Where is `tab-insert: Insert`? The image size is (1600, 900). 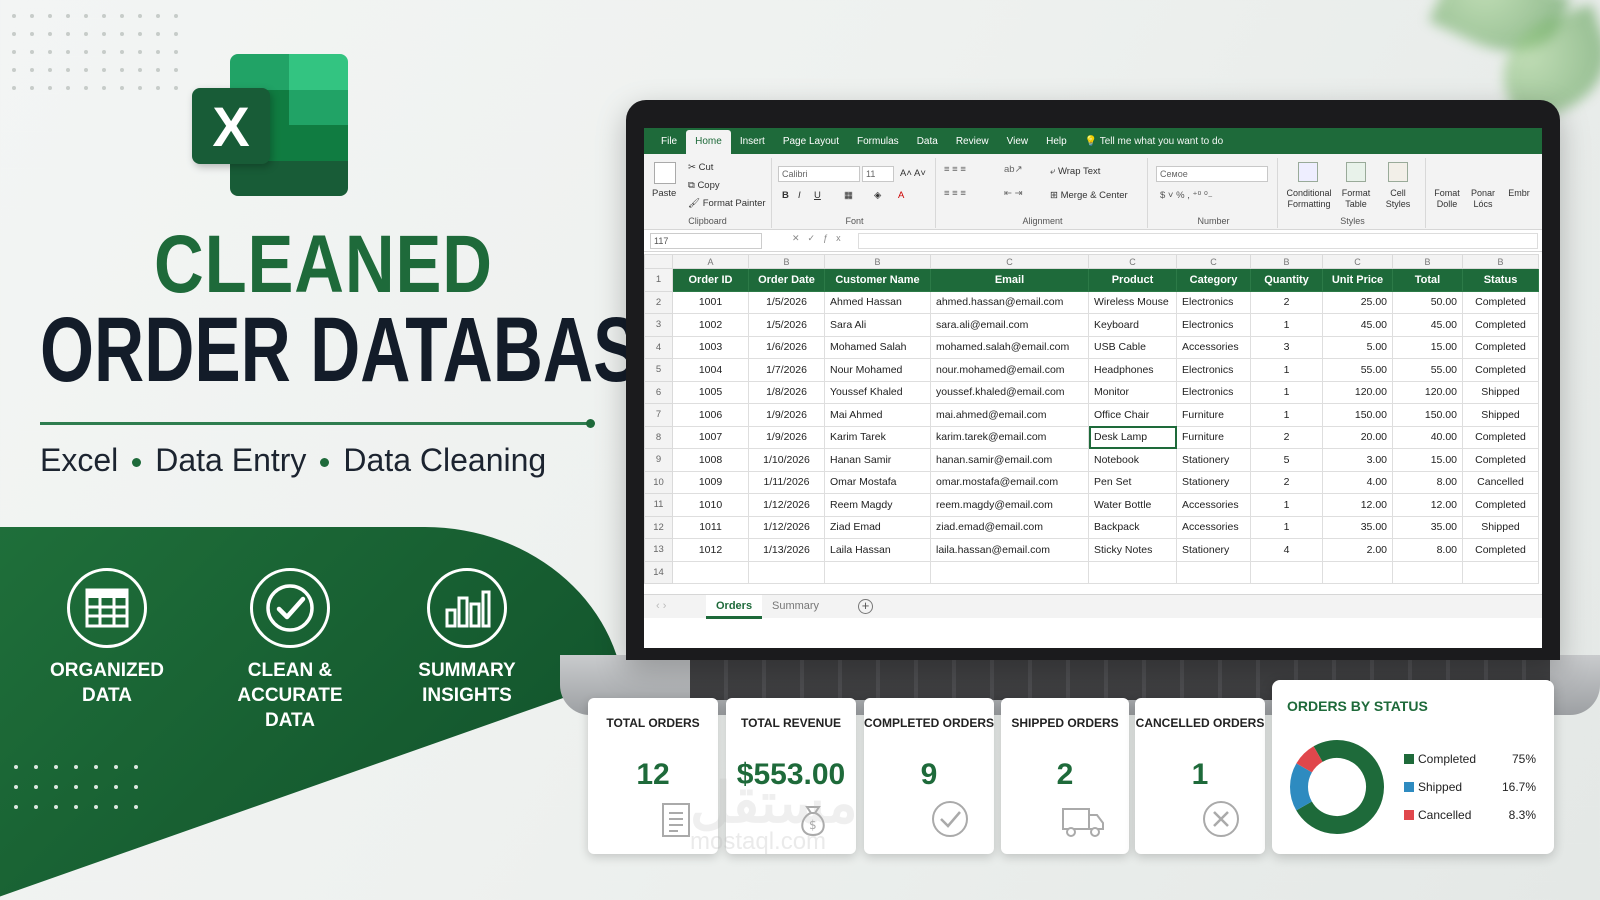 tab-insert: Insert is located at coordinates (752, 142).